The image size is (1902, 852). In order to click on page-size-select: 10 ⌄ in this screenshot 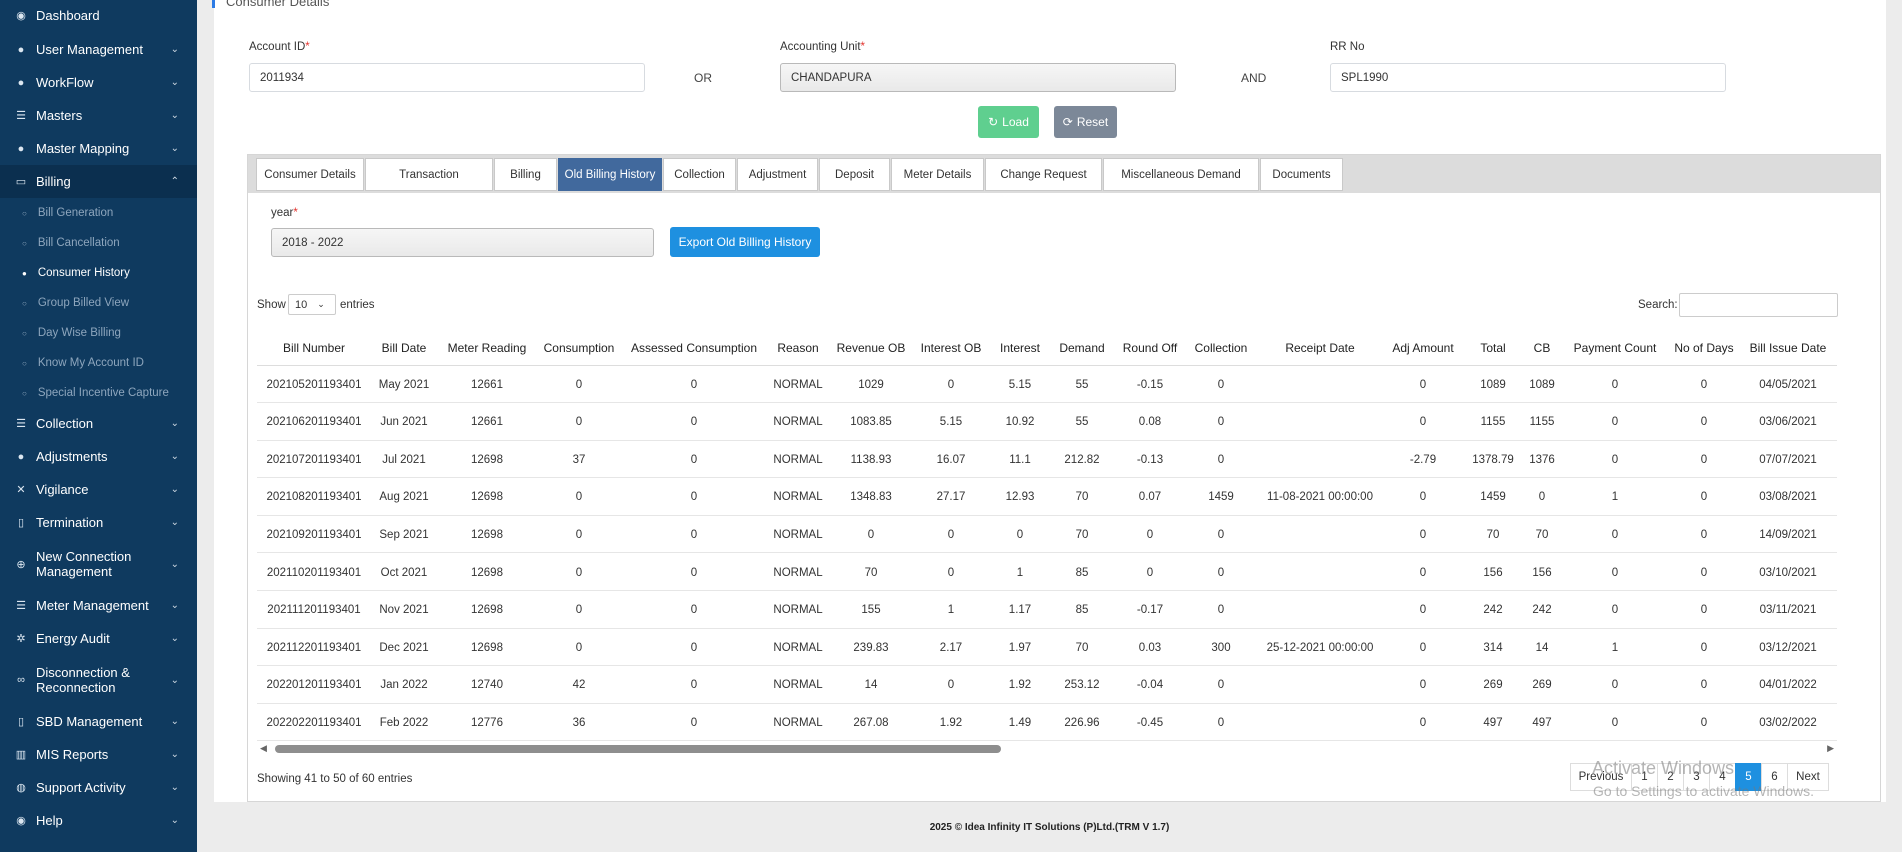, I will do `click(312, 304)`.